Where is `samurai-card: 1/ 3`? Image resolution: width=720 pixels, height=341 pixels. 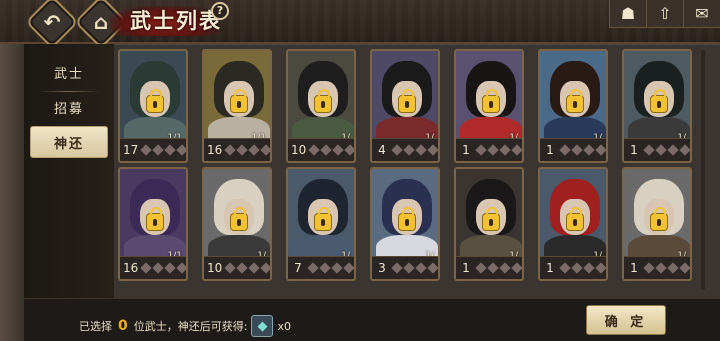
samurai-card: 1/ 3 is located at coordinates (405, 224).